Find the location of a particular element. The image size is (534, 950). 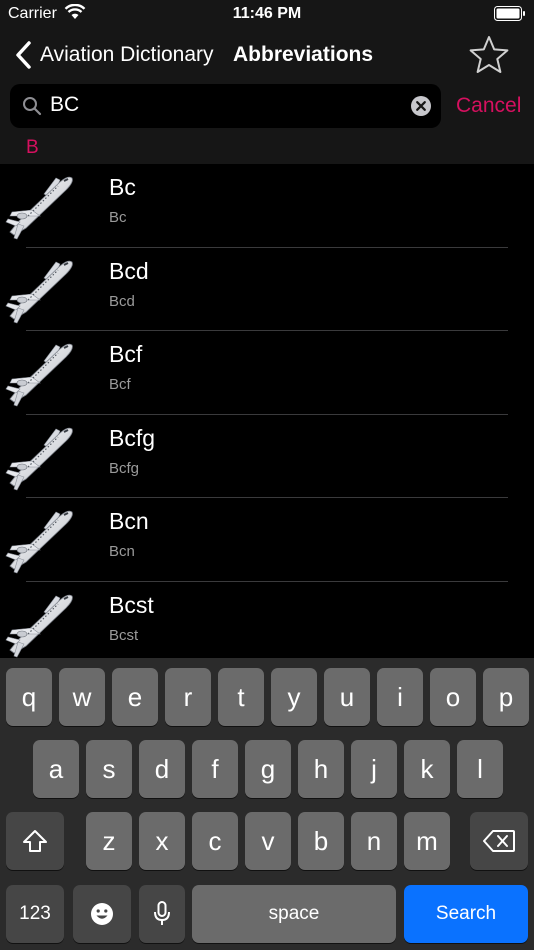

key-w: w is located at coordinates (82, 697).